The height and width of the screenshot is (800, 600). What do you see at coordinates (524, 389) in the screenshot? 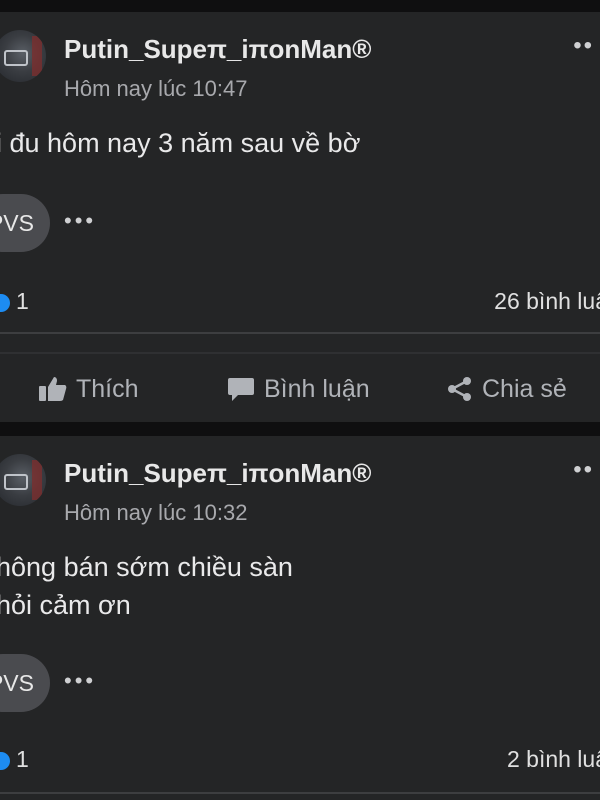
I see `share-label: Chia sẻ` at bounding box center [524, 389].